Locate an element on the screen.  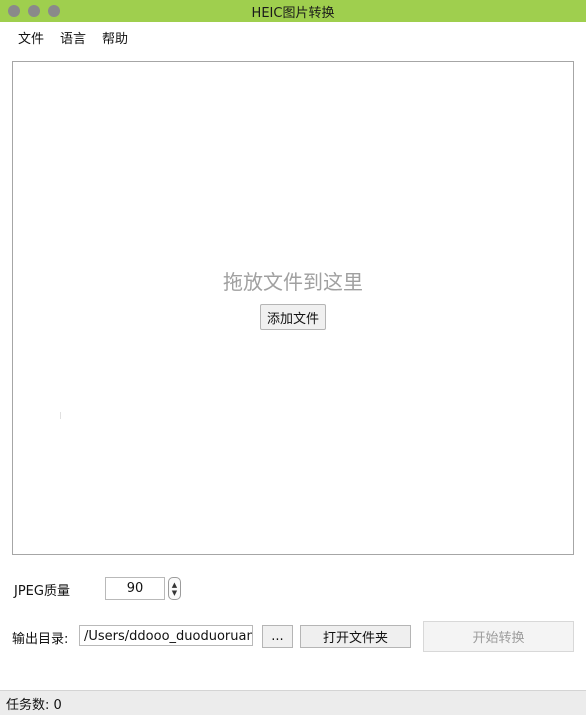
output-dir-input: /Users/ddooo_duoduoruanjia is located at coordinates (166, 635).